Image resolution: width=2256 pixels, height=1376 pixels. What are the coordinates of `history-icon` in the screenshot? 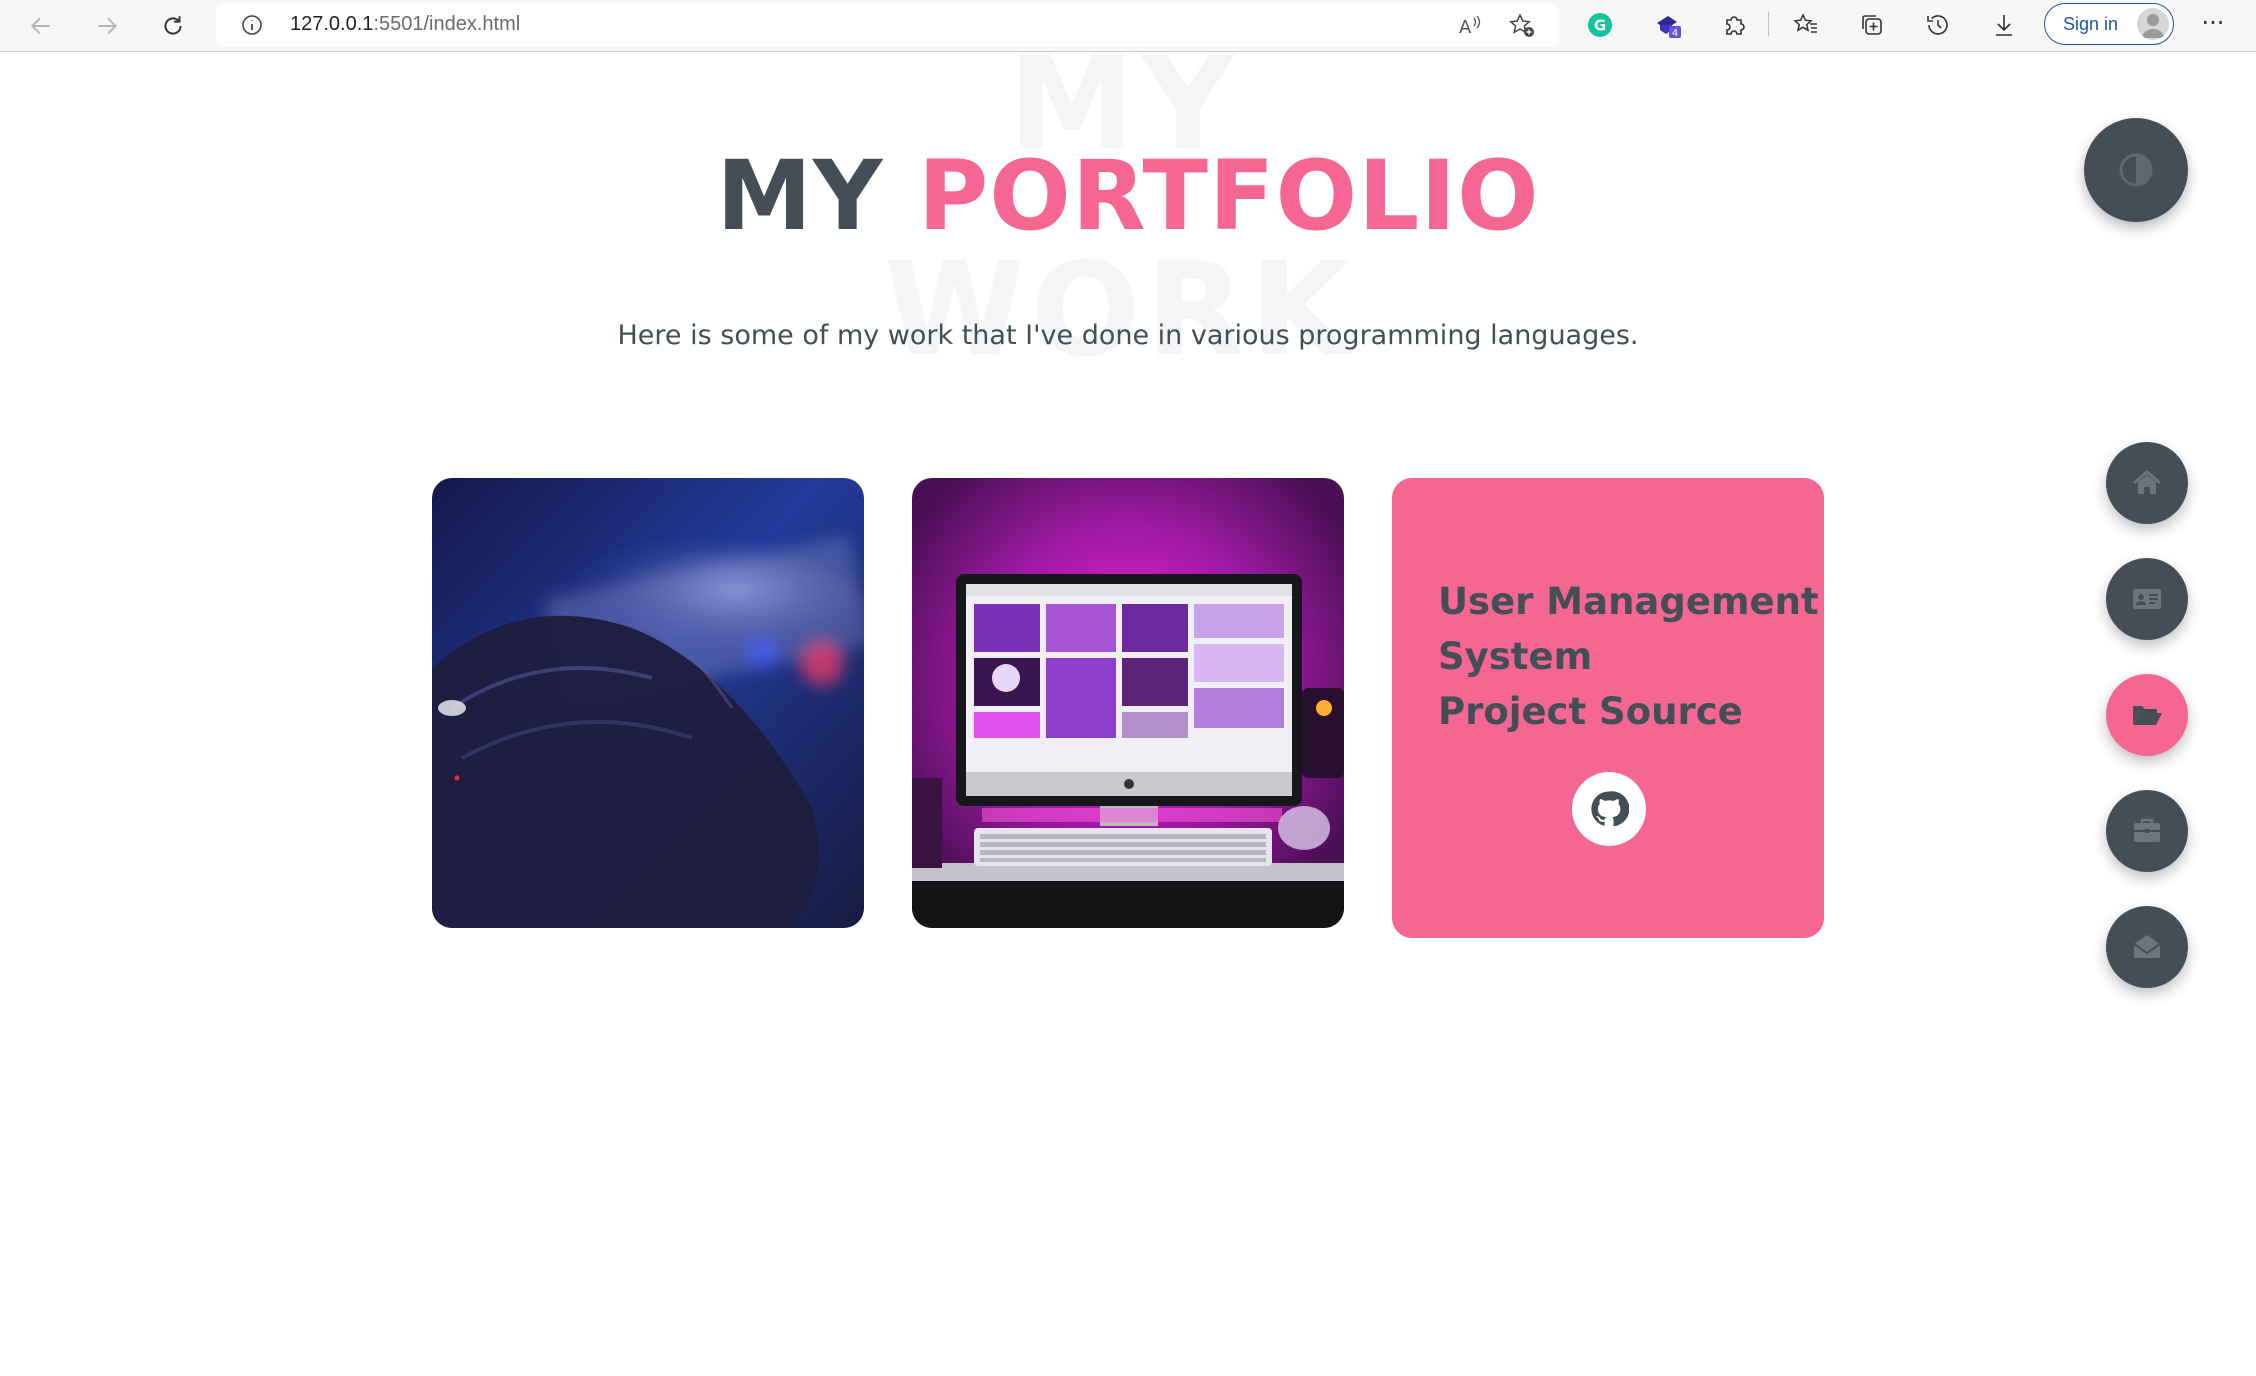 It's located at (1937, 25).